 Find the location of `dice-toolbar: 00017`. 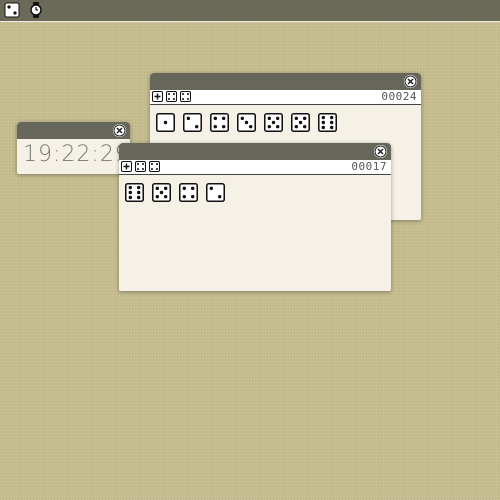

dice-toolbar: 00017 is located at coordinates (255, 167).